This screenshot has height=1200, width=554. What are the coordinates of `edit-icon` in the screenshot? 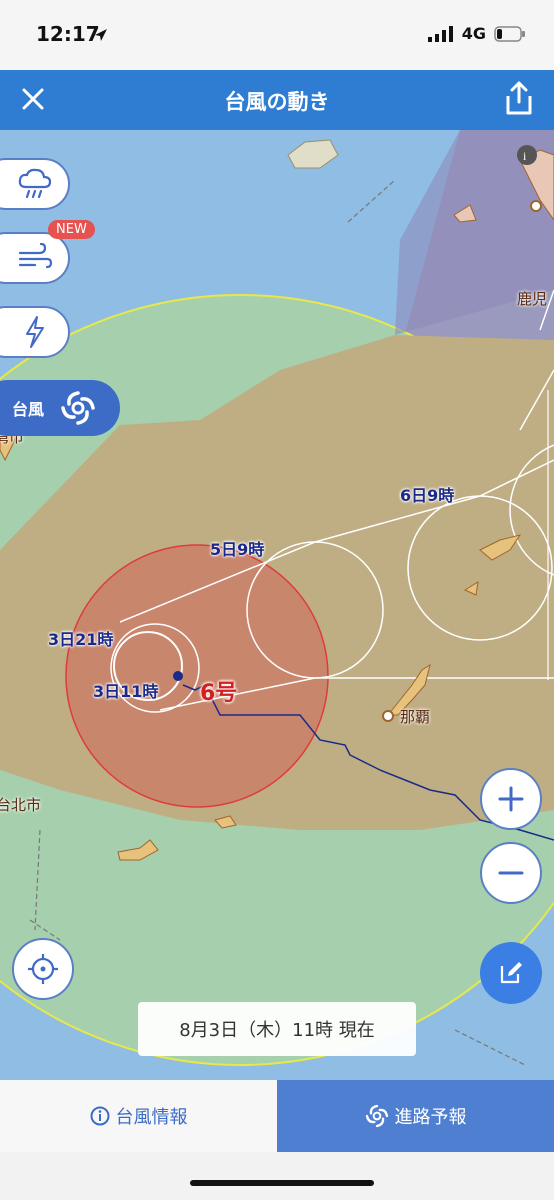 It's located at (511, 973).